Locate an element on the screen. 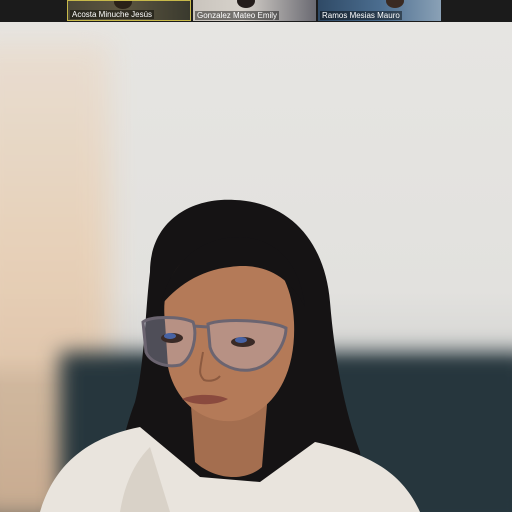 Image resolution: width=512 pixels, height=512 pixels. participant-thumbnail-ramos: Ramos Mesias Mauro is located at coordinates (379, 10).